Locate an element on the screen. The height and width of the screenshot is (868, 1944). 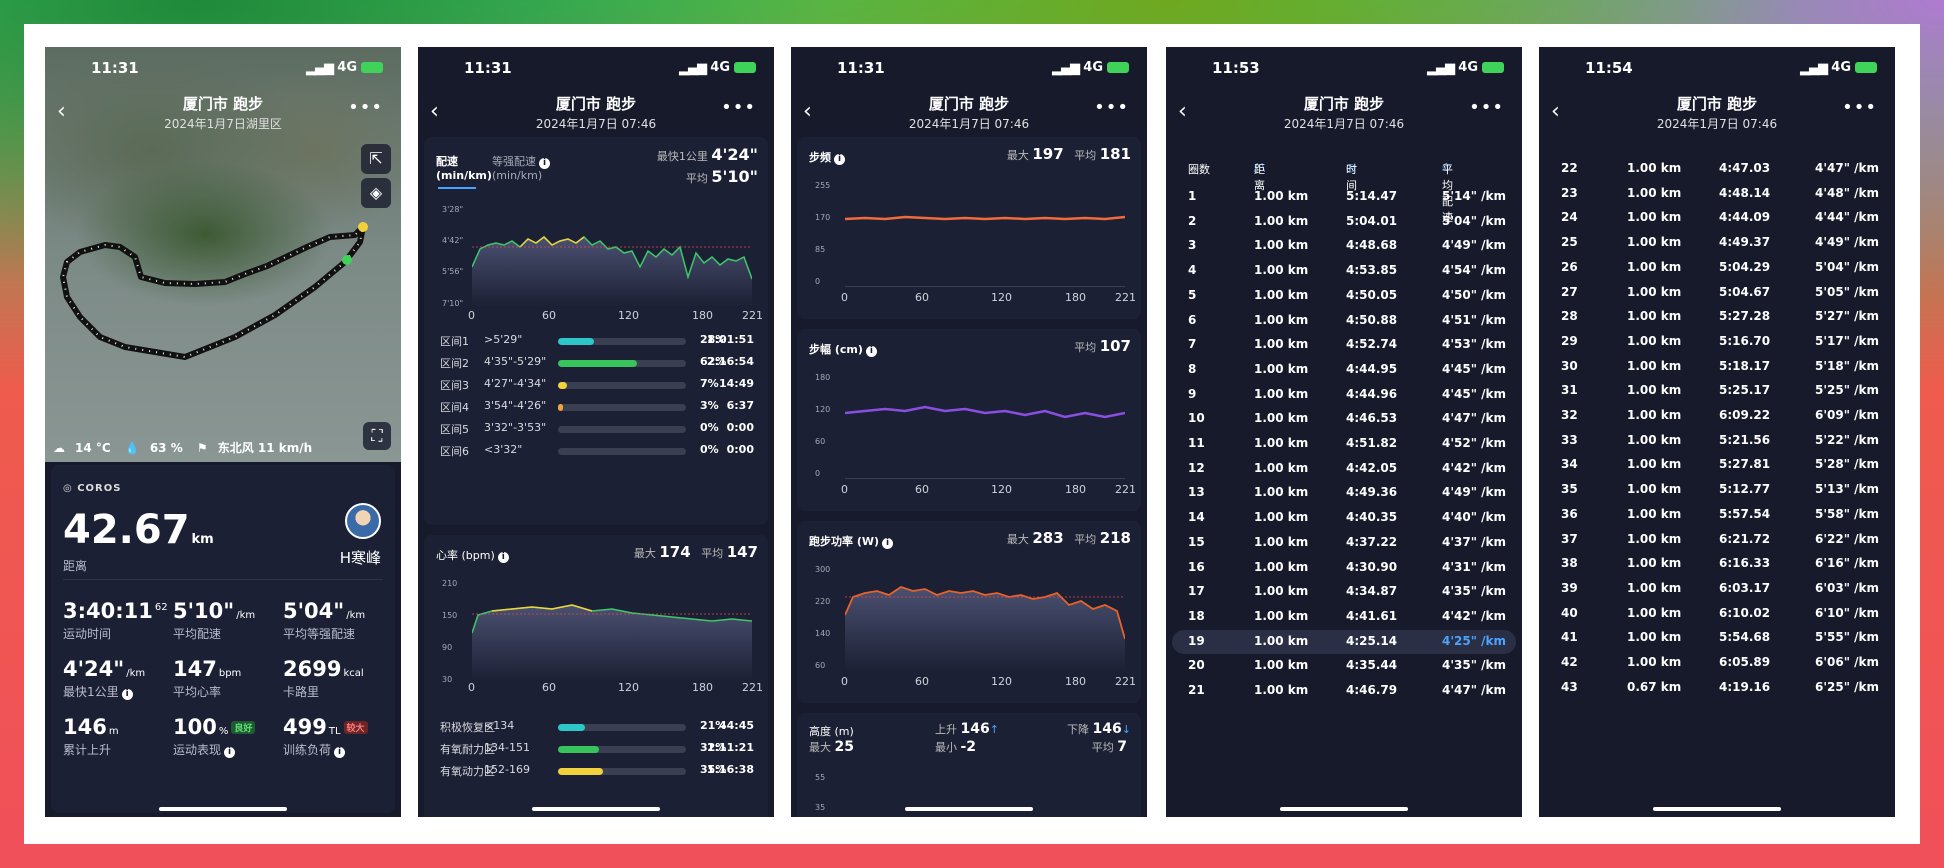
nav-bar: ‹ 厦门市 跑步 2024年1月7日 07:46 ••• is located at coordinates (1344, 113).